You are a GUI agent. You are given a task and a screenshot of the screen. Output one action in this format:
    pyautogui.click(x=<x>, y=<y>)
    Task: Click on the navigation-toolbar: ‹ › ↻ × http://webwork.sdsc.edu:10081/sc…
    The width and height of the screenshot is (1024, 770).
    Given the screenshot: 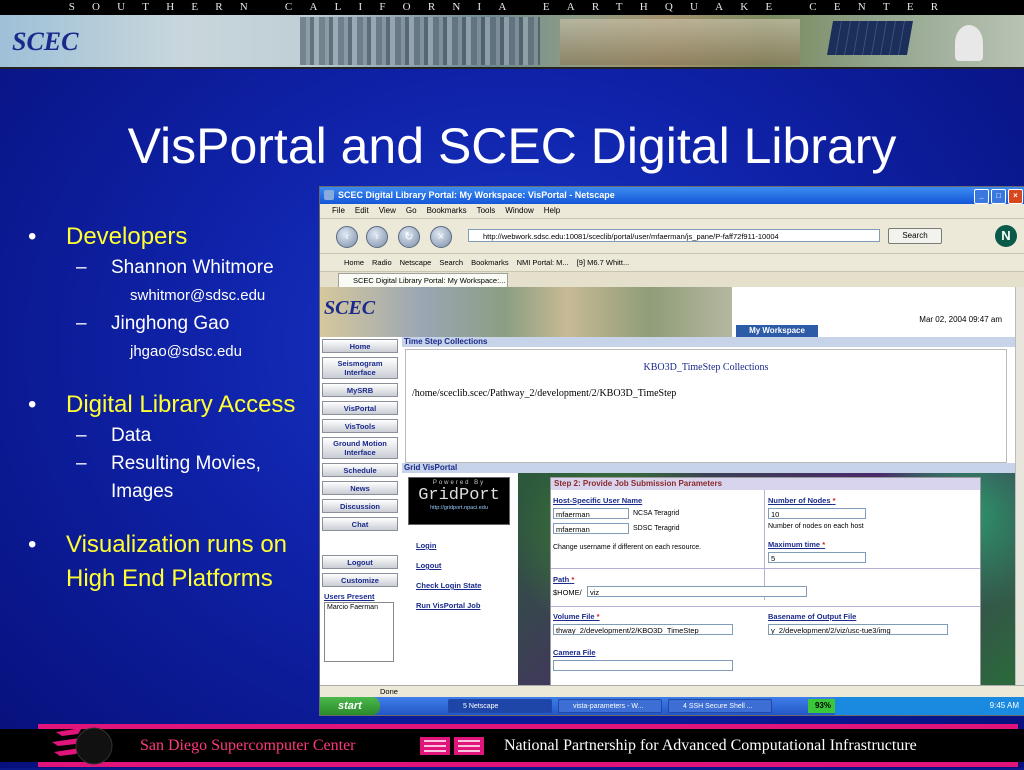 What is the action you would take?
    pyautogui.click(x=672, y=236)
    